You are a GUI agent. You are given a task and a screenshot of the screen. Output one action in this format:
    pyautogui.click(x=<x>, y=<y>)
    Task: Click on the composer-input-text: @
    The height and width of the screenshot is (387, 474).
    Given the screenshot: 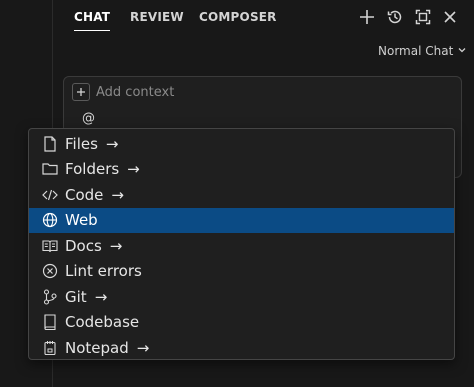 What is the action you would take?
    pyautogui.click(x=88, y=118)
    